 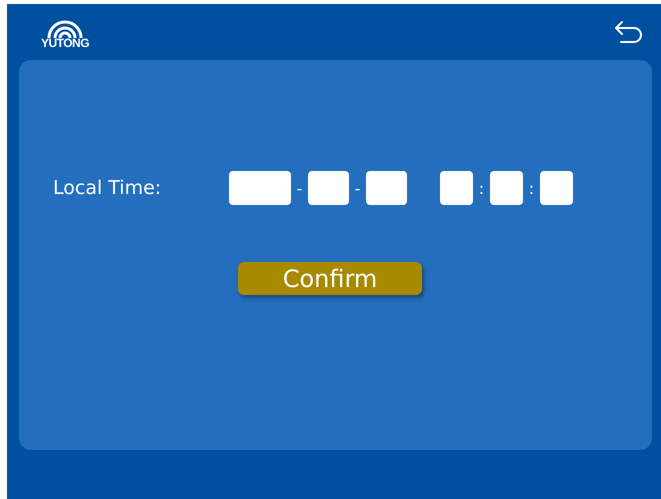 I want to click on logo-text: YUTONG, so click(x=65, y=42).